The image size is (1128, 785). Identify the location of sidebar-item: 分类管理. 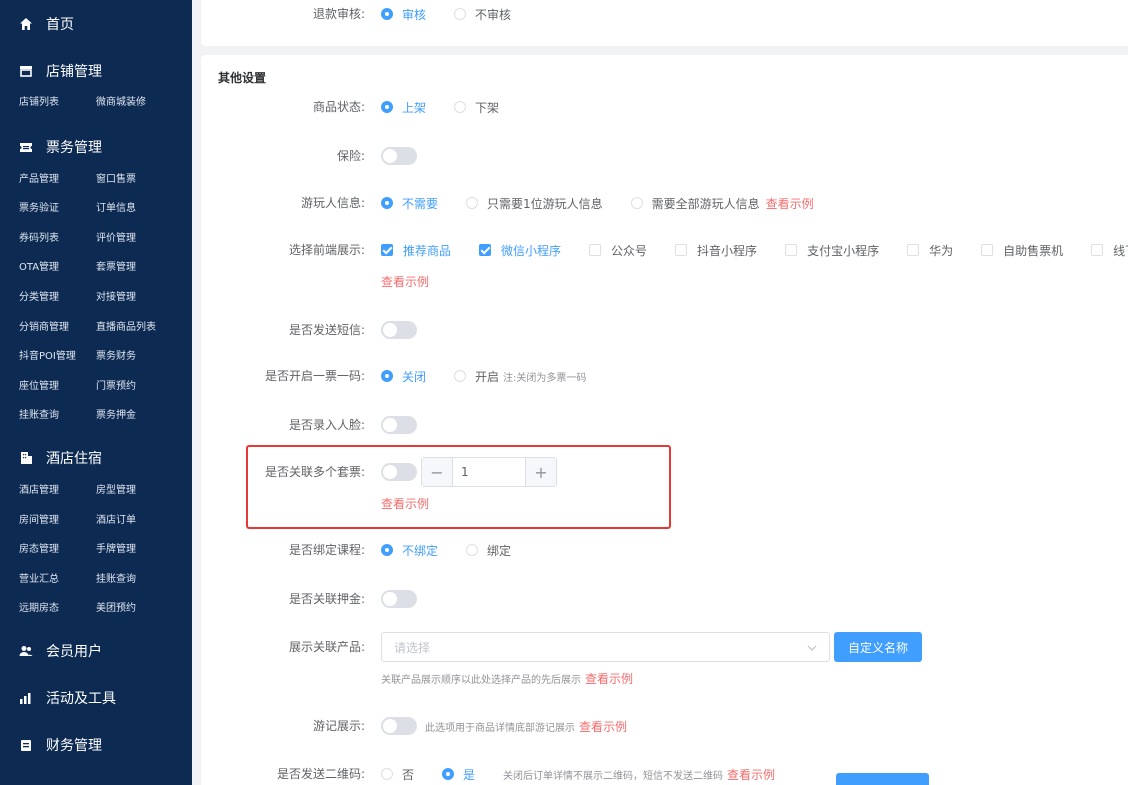
(57, 298).